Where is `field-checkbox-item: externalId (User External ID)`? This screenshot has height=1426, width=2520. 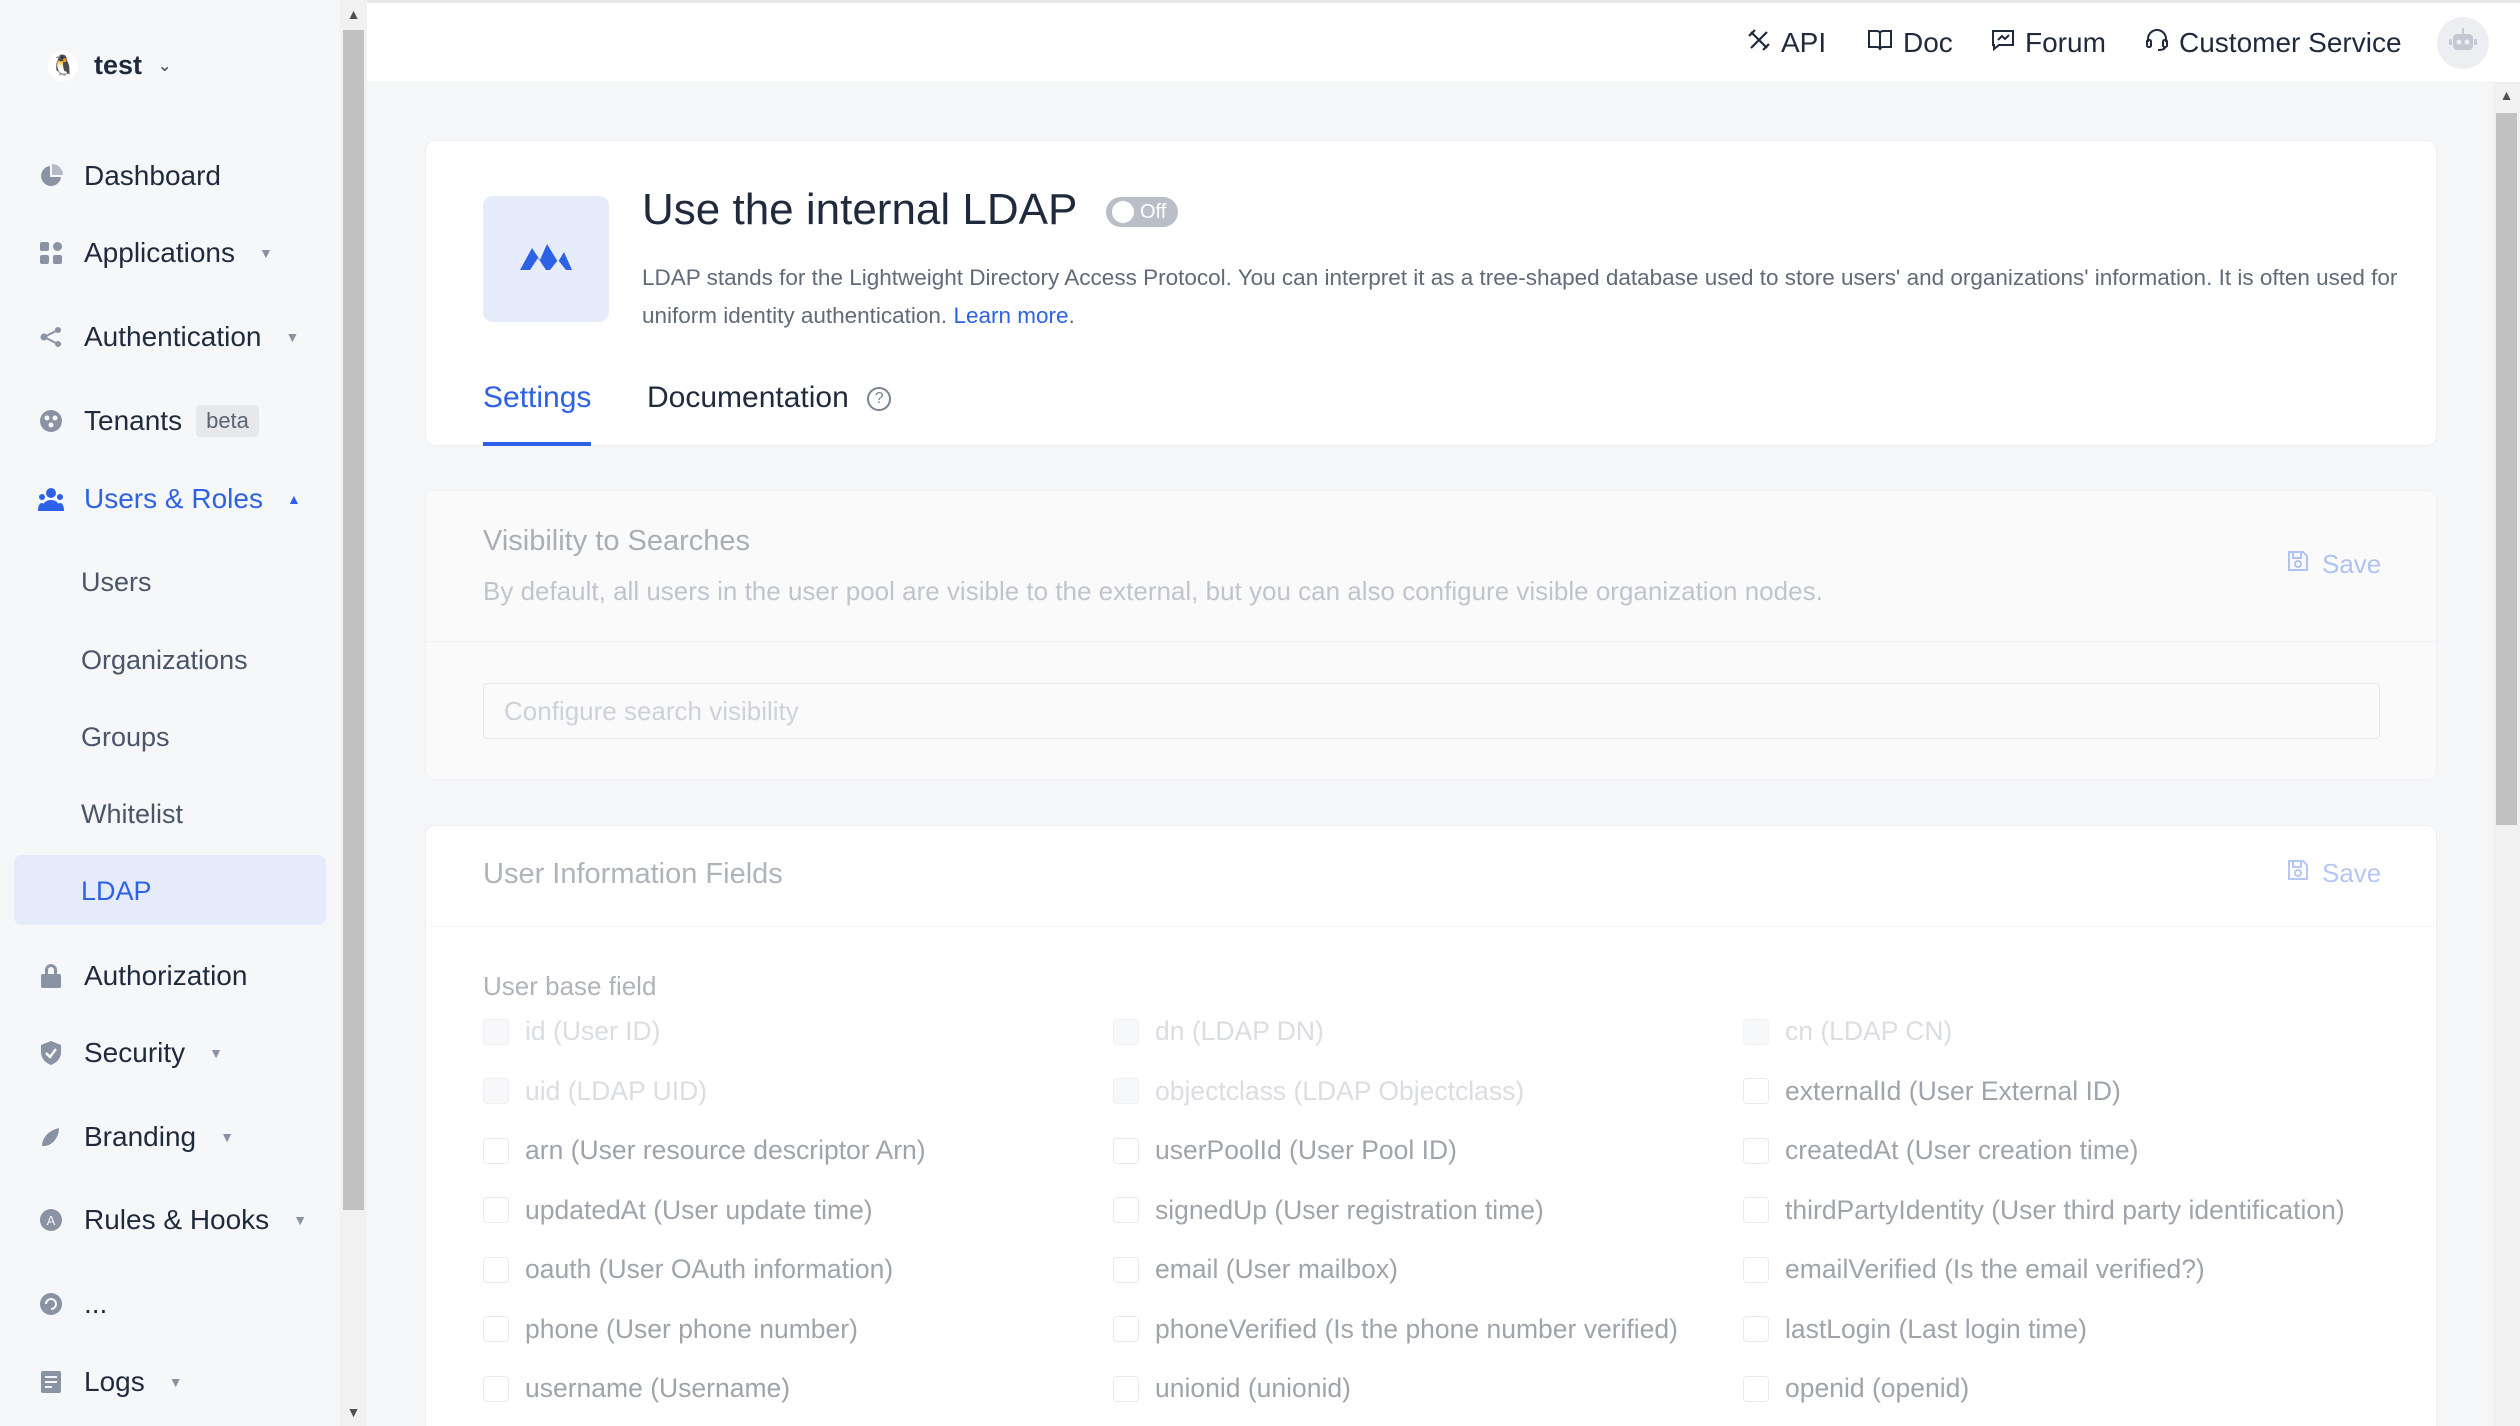 field-checkbox-item: externalId (User External ID) is located at coordinates (1932, 1091).